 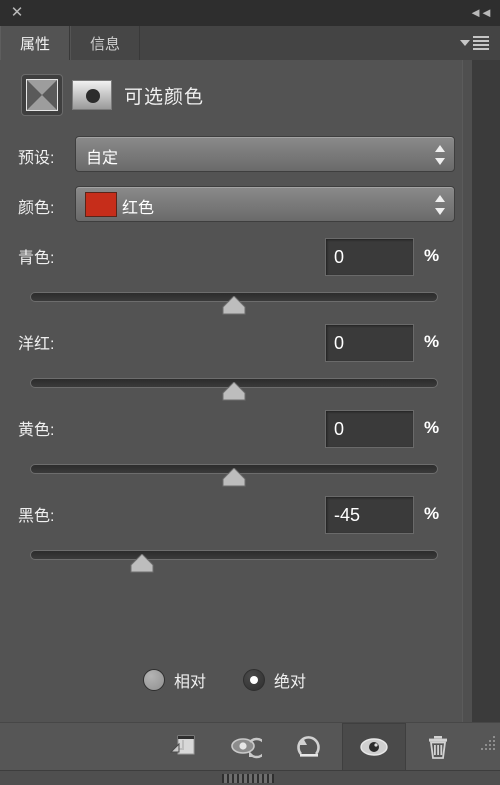 I want to click on dock-background, so click(x=486, y=391).